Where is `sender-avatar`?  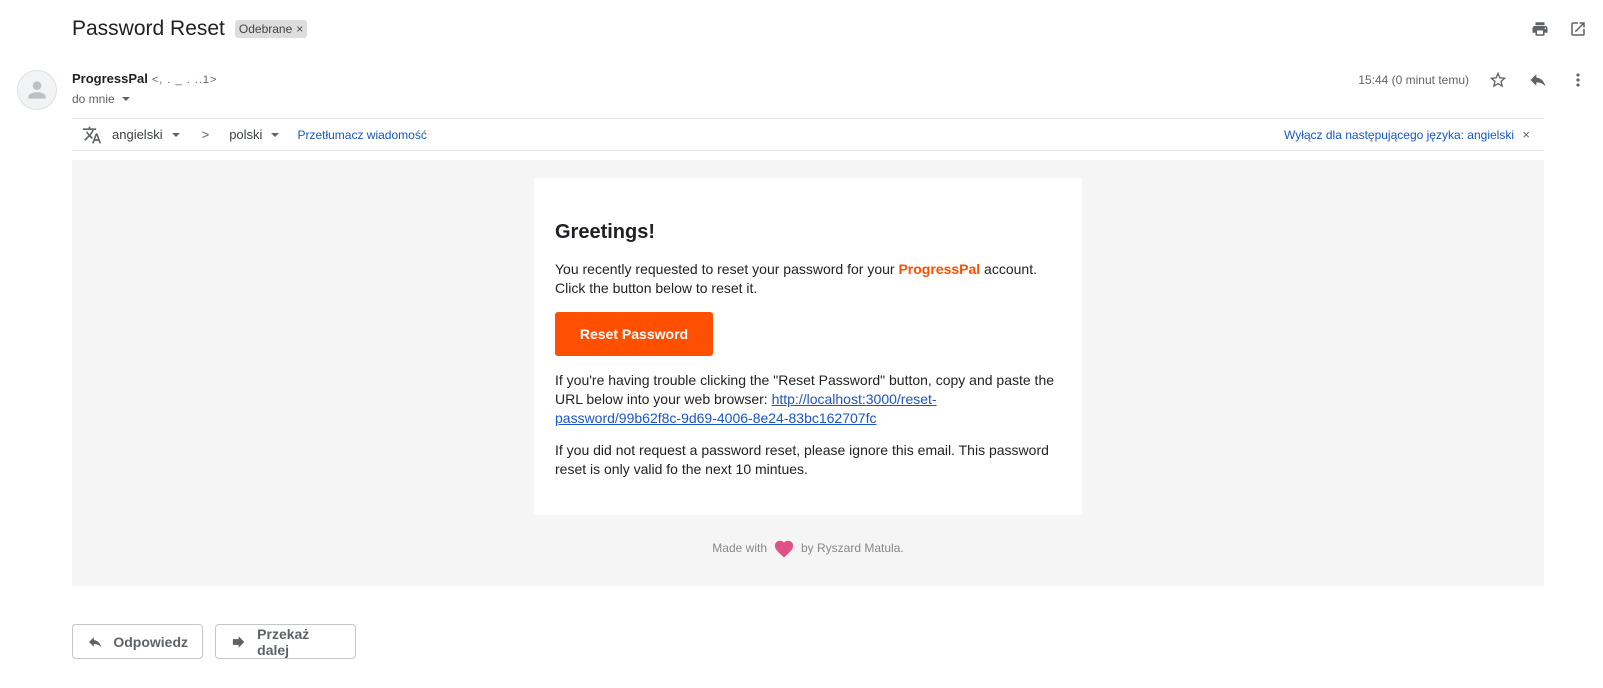
sender-avatar is located at coordinates (37, 90).